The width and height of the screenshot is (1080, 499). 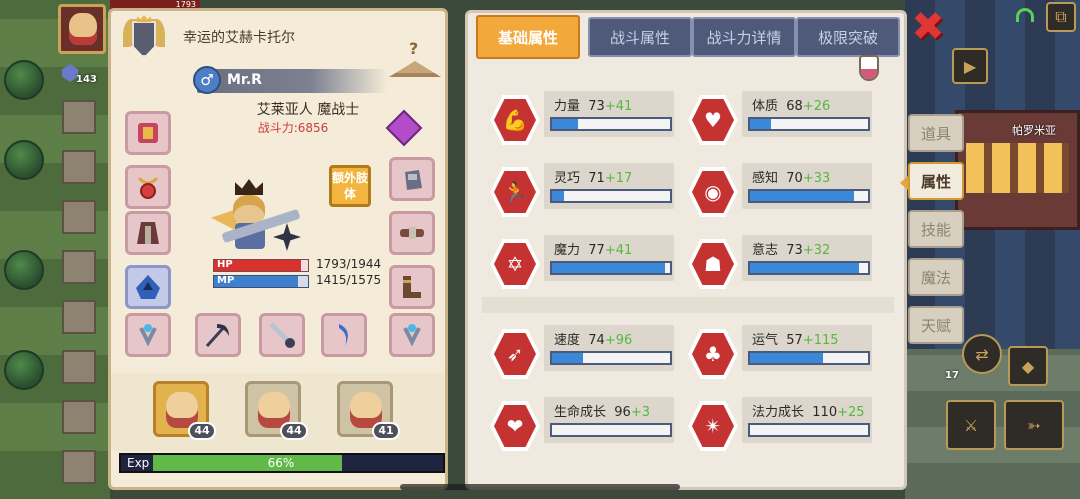 What do you see at coordinates (412, 287) in the screenshot?
I see `equip-slot-boots` at bounding box center [412, 287].